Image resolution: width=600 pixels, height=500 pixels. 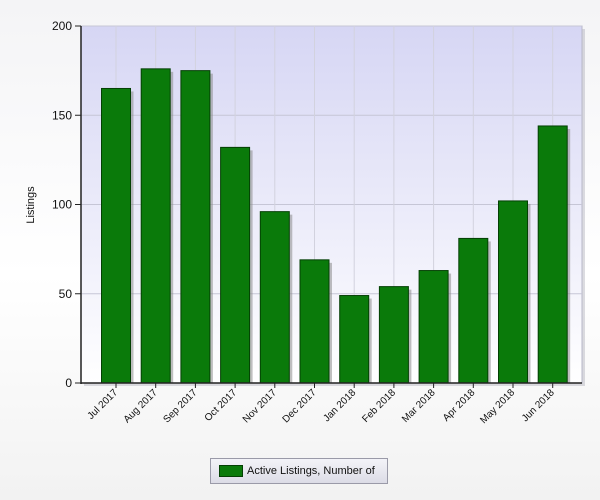 I want to click on x-tick-label: Dec 2017, so click(x=300, y=406).